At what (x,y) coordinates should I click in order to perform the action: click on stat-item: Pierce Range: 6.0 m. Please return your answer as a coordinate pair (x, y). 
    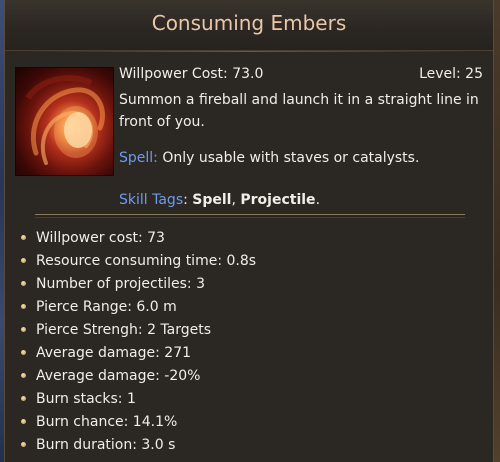
    Looking at the image, I should click on (137, 306).